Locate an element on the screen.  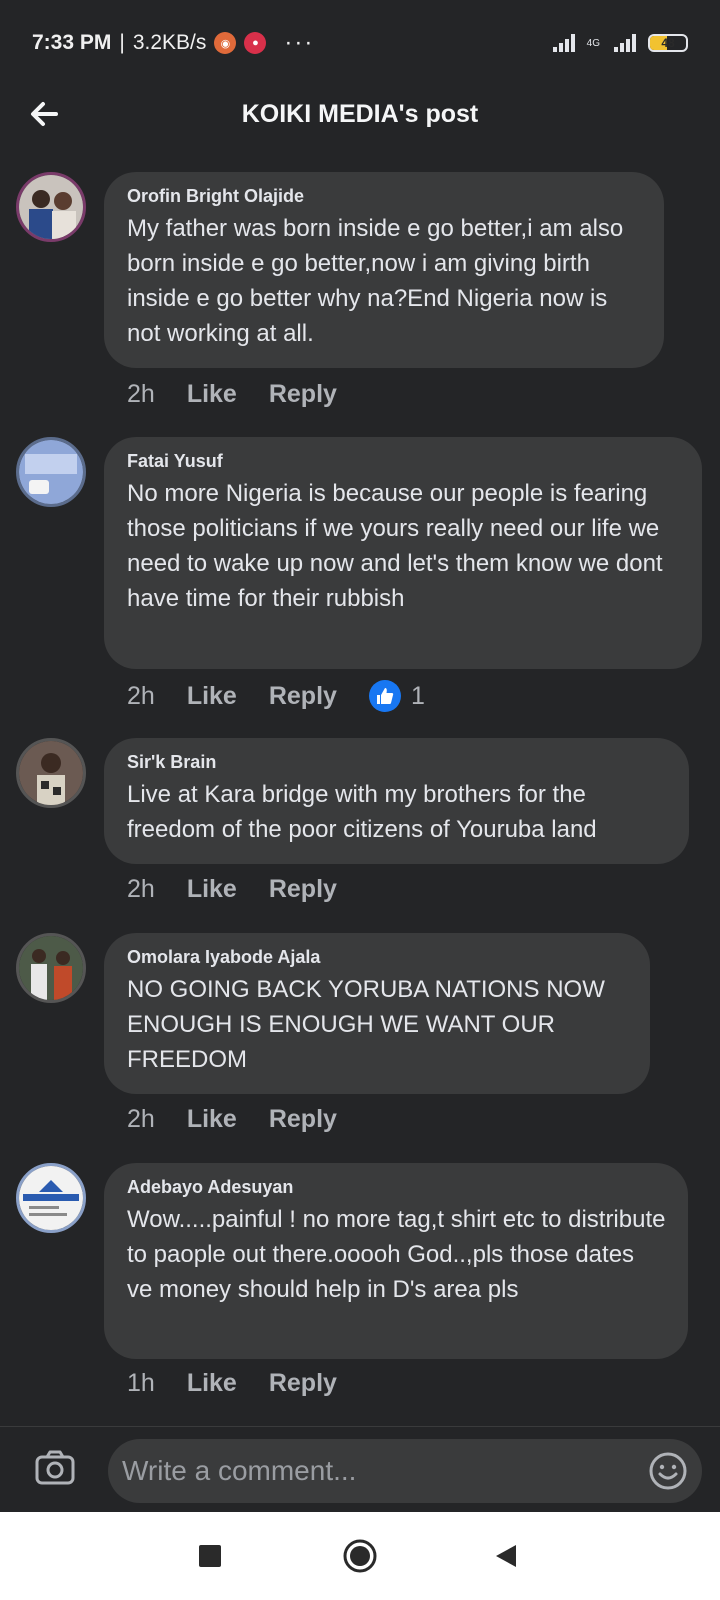
net-speed: 3.2KB/s is located at coordinates (169, 42).